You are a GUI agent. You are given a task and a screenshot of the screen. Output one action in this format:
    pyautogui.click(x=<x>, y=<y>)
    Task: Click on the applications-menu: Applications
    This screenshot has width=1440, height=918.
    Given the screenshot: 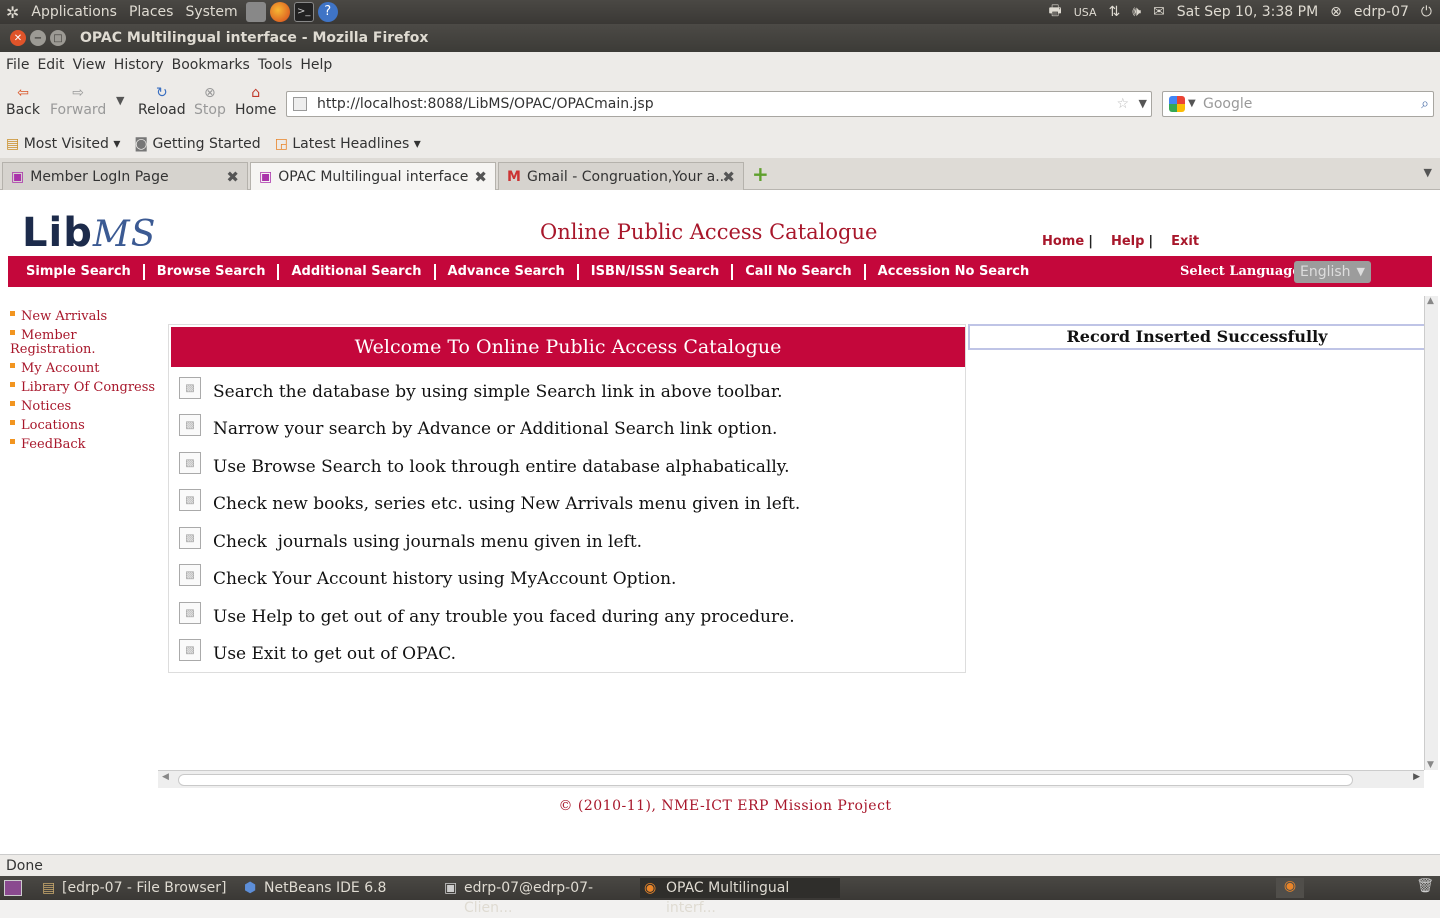 What is the action you would take?
    pyautogui.click(x=74, y=12)
    